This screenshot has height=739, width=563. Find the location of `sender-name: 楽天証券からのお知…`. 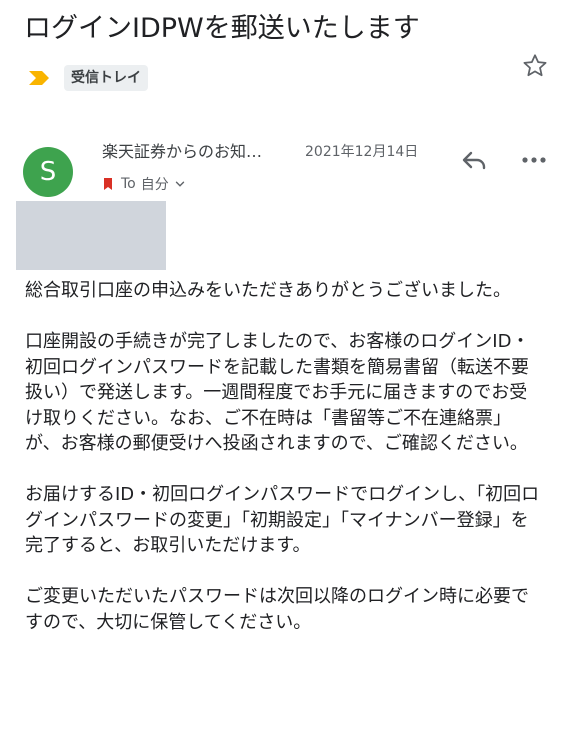

sender-name: 楽天証券からのお知… is located at coordinates (196, 152).